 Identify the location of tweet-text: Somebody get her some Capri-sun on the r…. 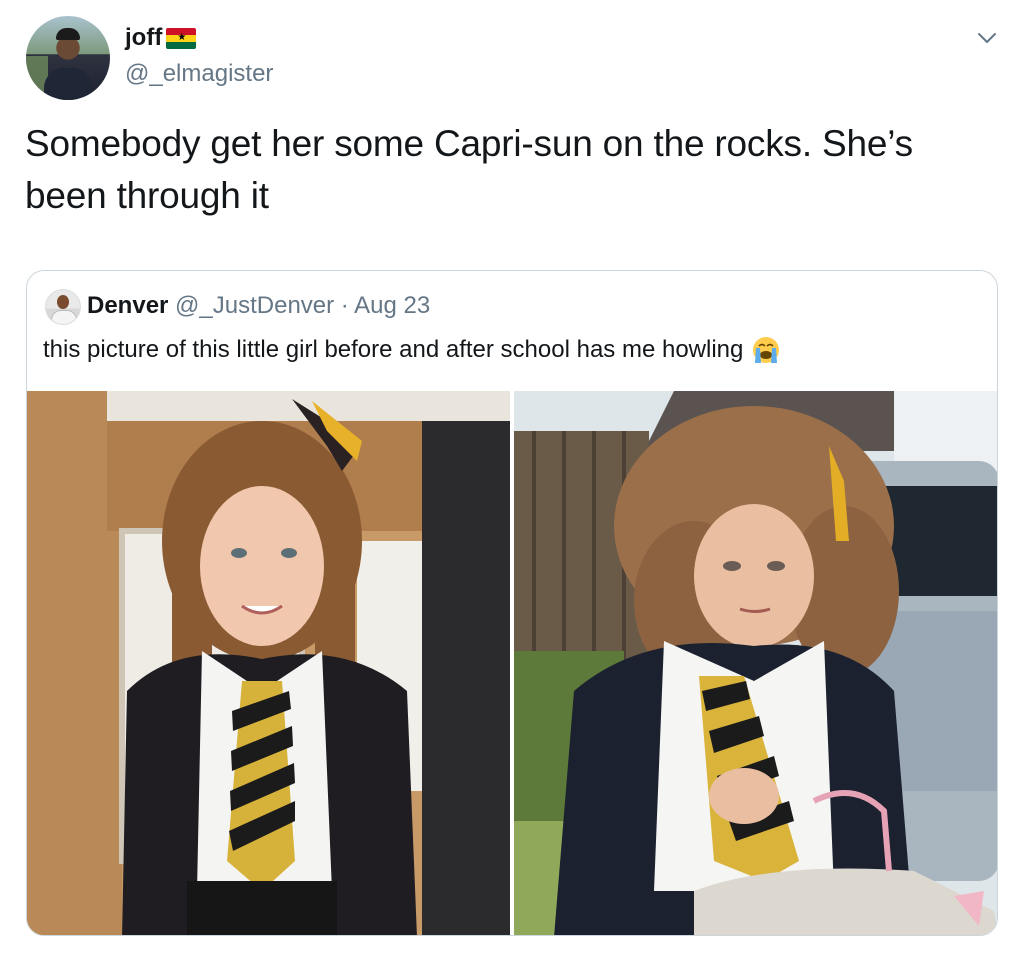
(469, 169).